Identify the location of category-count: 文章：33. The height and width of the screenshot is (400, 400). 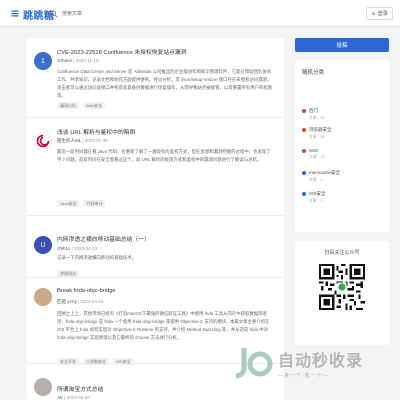
(317, 118).